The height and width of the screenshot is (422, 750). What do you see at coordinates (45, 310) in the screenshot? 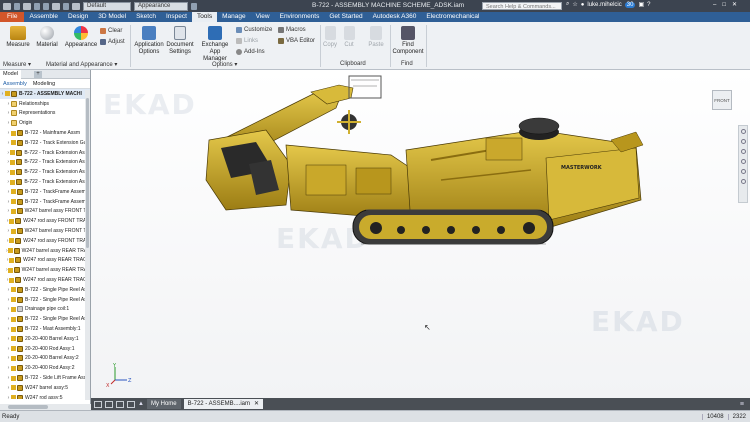
I see `tree-item: › Drainage pipe coil:1` at bounding box center [45, 310].